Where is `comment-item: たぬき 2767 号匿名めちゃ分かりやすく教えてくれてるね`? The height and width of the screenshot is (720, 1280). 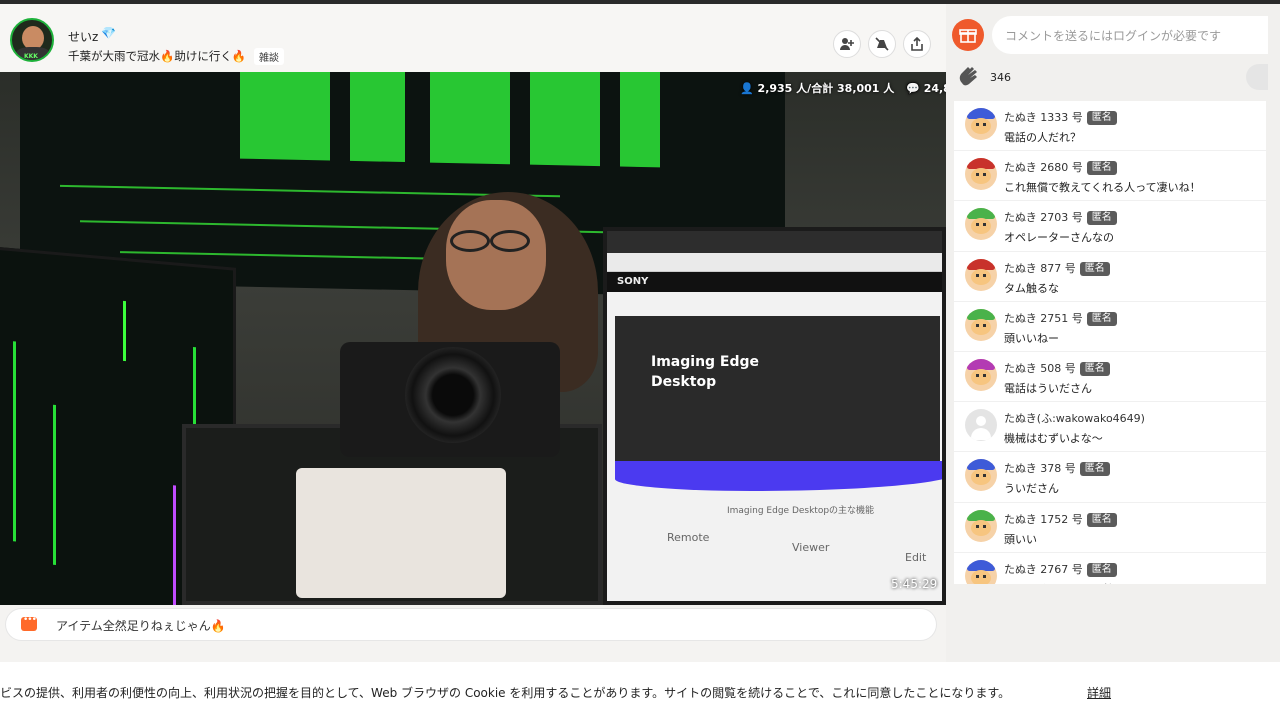
comment-item: たぬき 2767 号匿名めちゃ分かりやすく教えてくれてるね is located at coordinates (1110, 568).